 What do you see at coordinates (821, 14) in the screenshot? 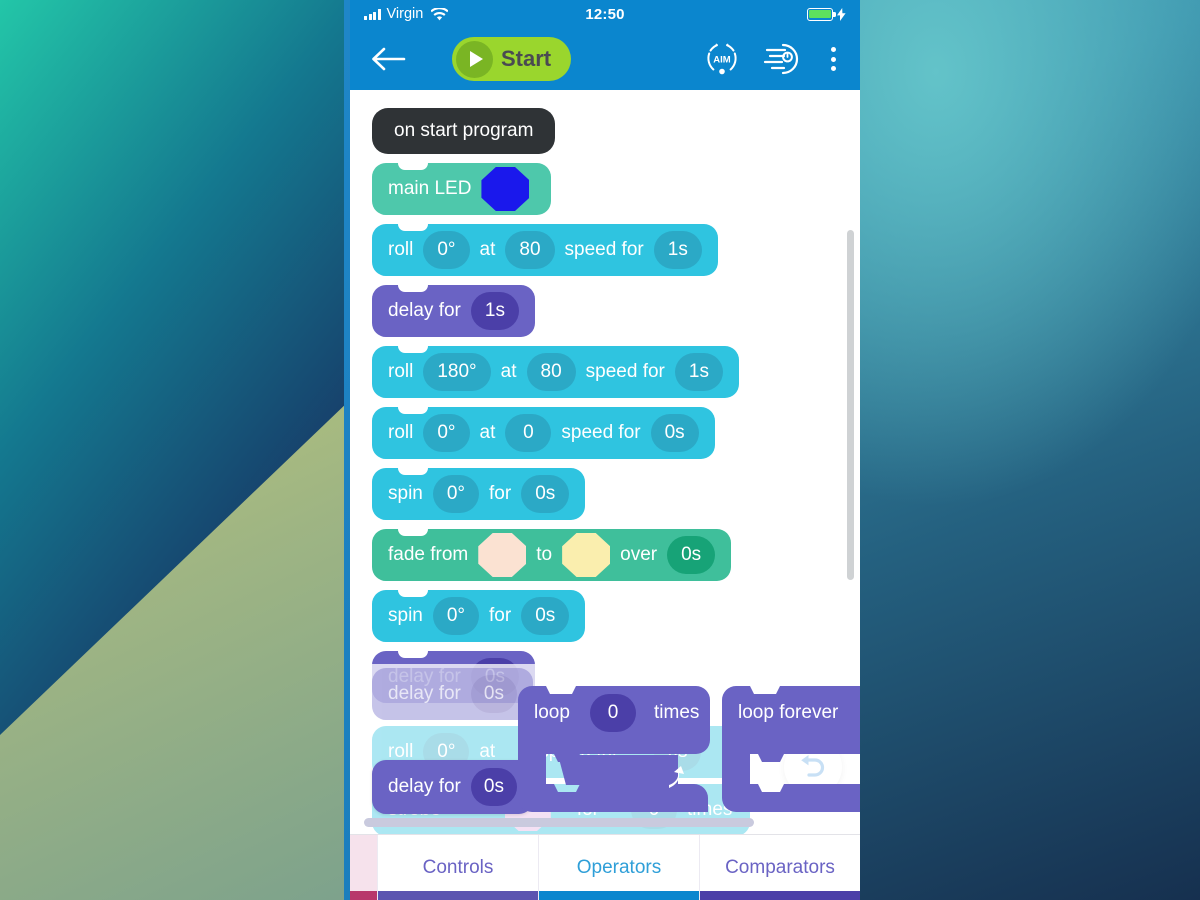
I see `battery-charging-icon` at bounding box center [821, 14].